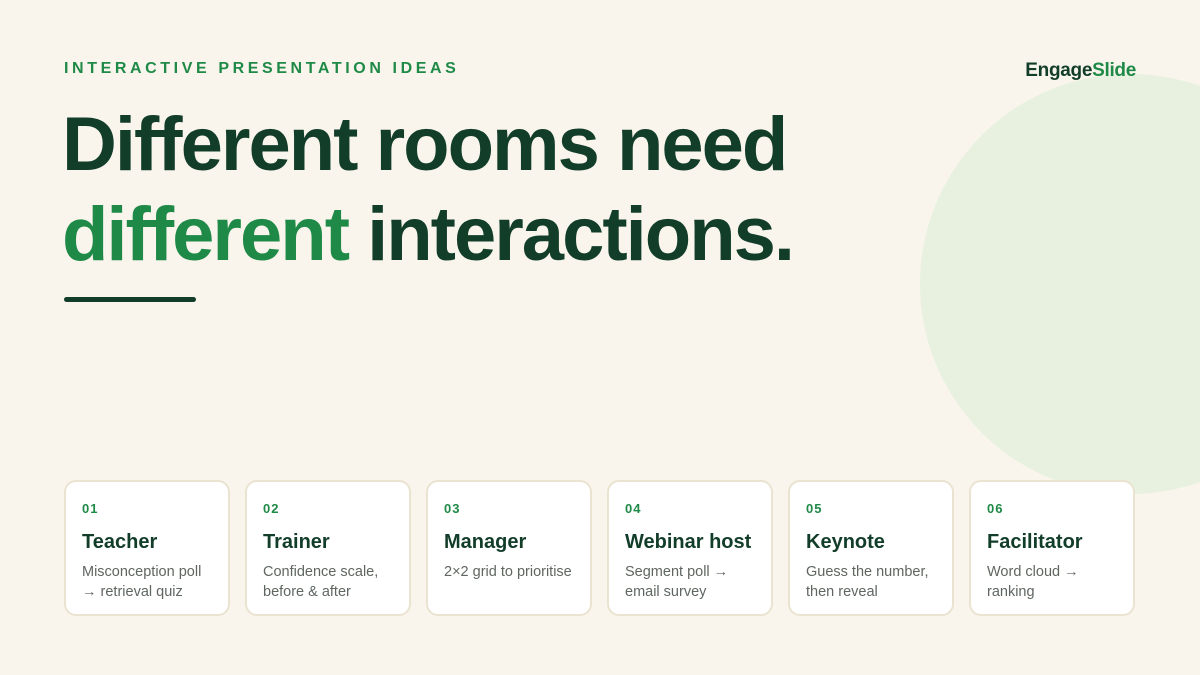 The image size is (1200, 675). Describe the element at coordinates (296, 542) in the screenshot. I see `card-title: Trainer` at that location.